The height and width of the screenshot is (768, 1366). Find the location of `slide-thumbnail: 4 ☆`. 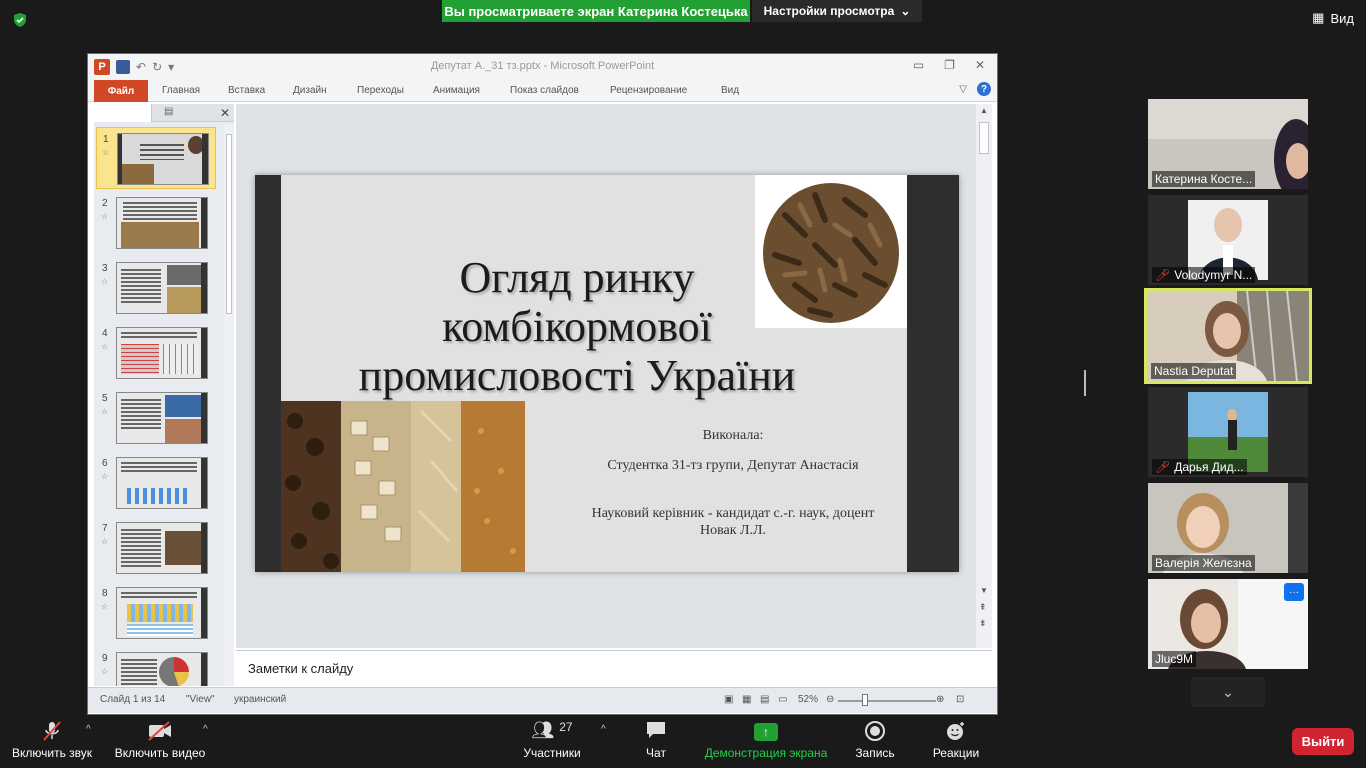

slide-thumbnail: 4 ☆ is located at coordinates (156, 353).